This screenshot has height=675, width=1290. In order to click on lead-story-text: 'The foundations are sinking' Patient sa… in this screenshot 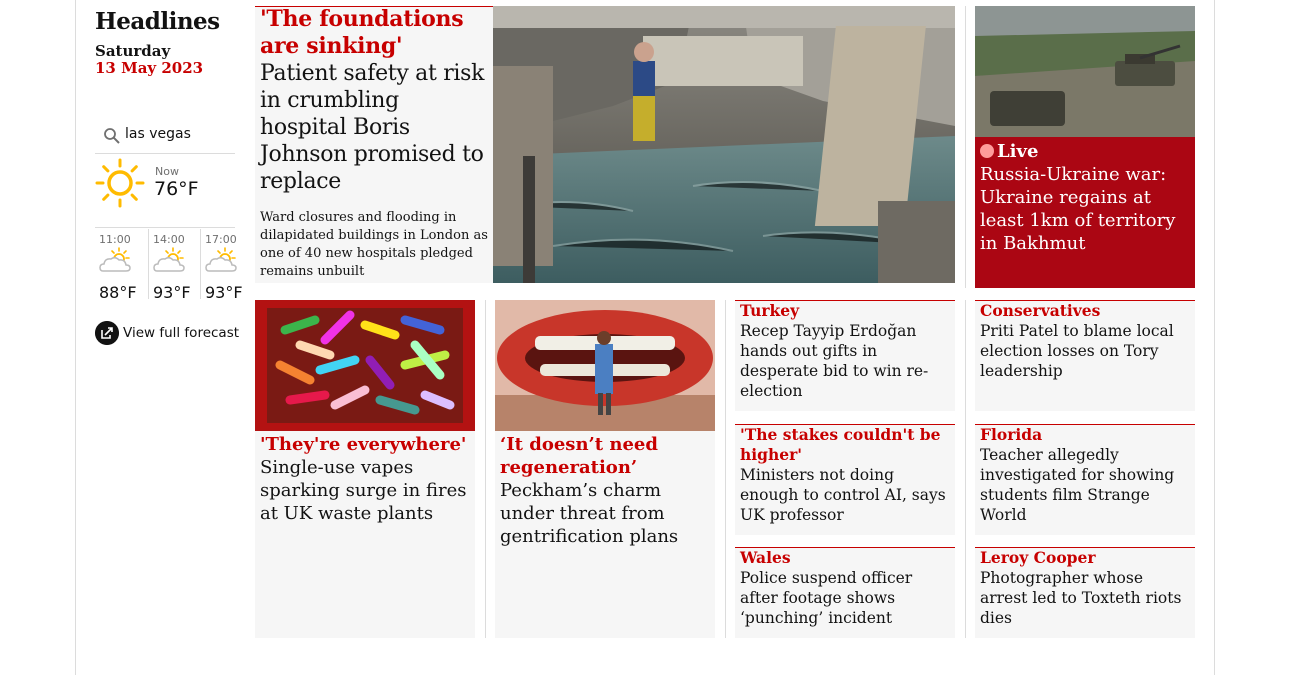, I will do `click(374, 143)`.